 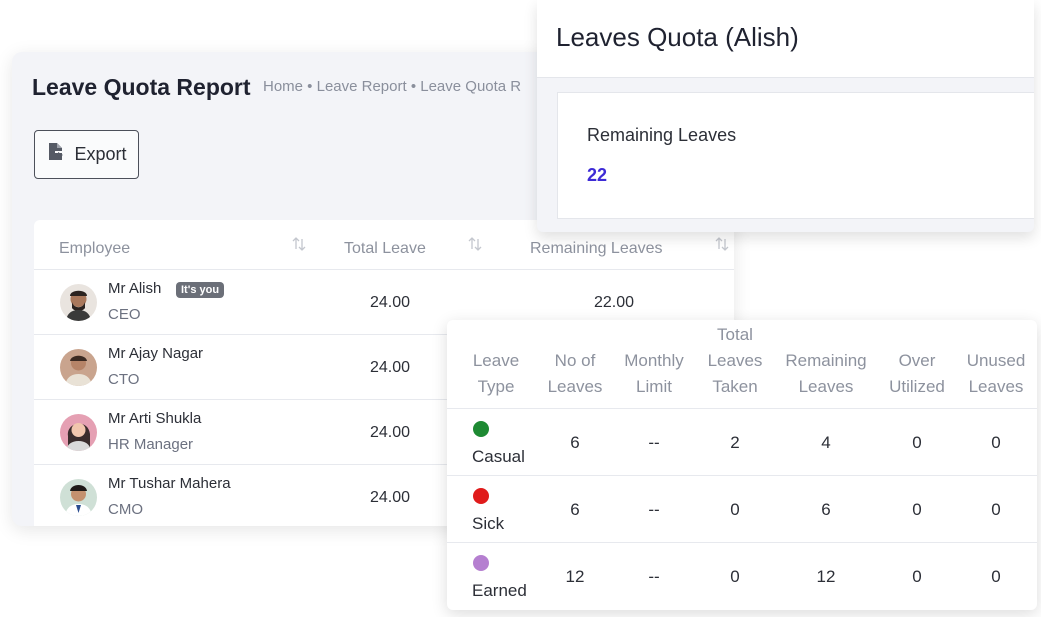 What do you see at coordinates (662, 135) in the screenshot?
I see `remaining-leaves-label: Remaining Leaves` at bounding box center [662, 135].